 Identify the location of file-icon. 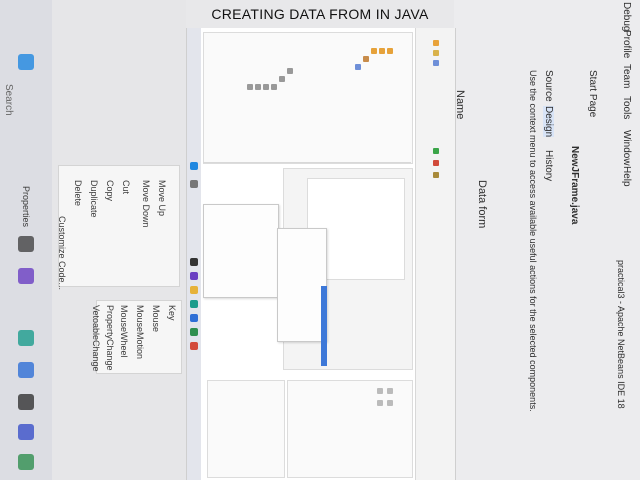
(358, 67).